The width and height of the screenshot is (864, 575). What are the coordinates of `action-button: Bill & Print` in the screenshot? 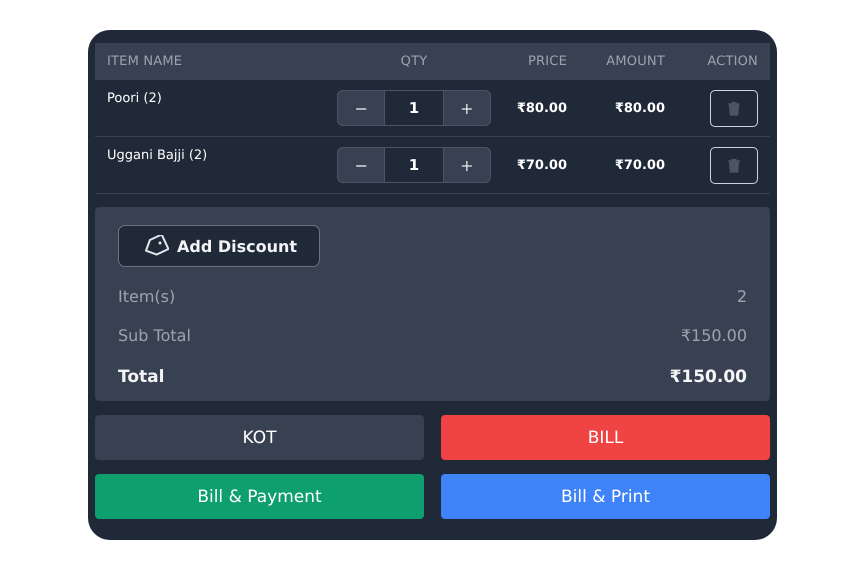 It's located at (605, 496).